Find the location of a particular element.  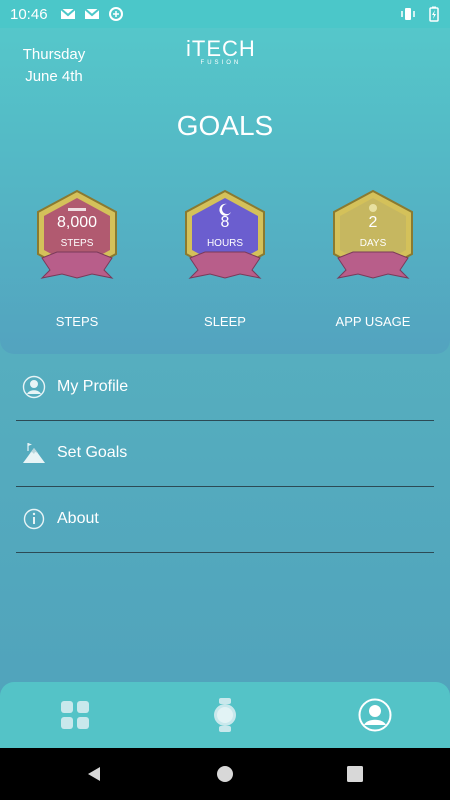

watch-icon is located at coordinates (225, 715).